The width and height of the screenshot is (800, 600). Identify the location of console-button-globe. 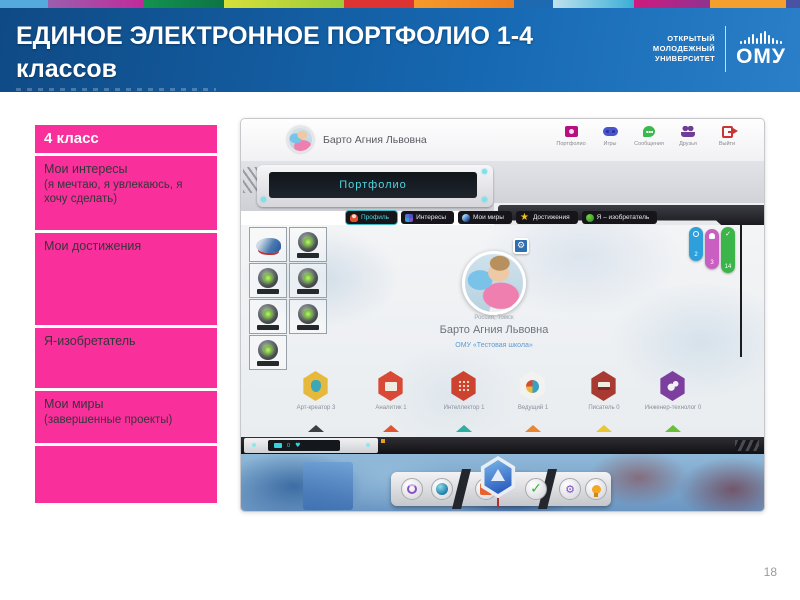
(442, 489).